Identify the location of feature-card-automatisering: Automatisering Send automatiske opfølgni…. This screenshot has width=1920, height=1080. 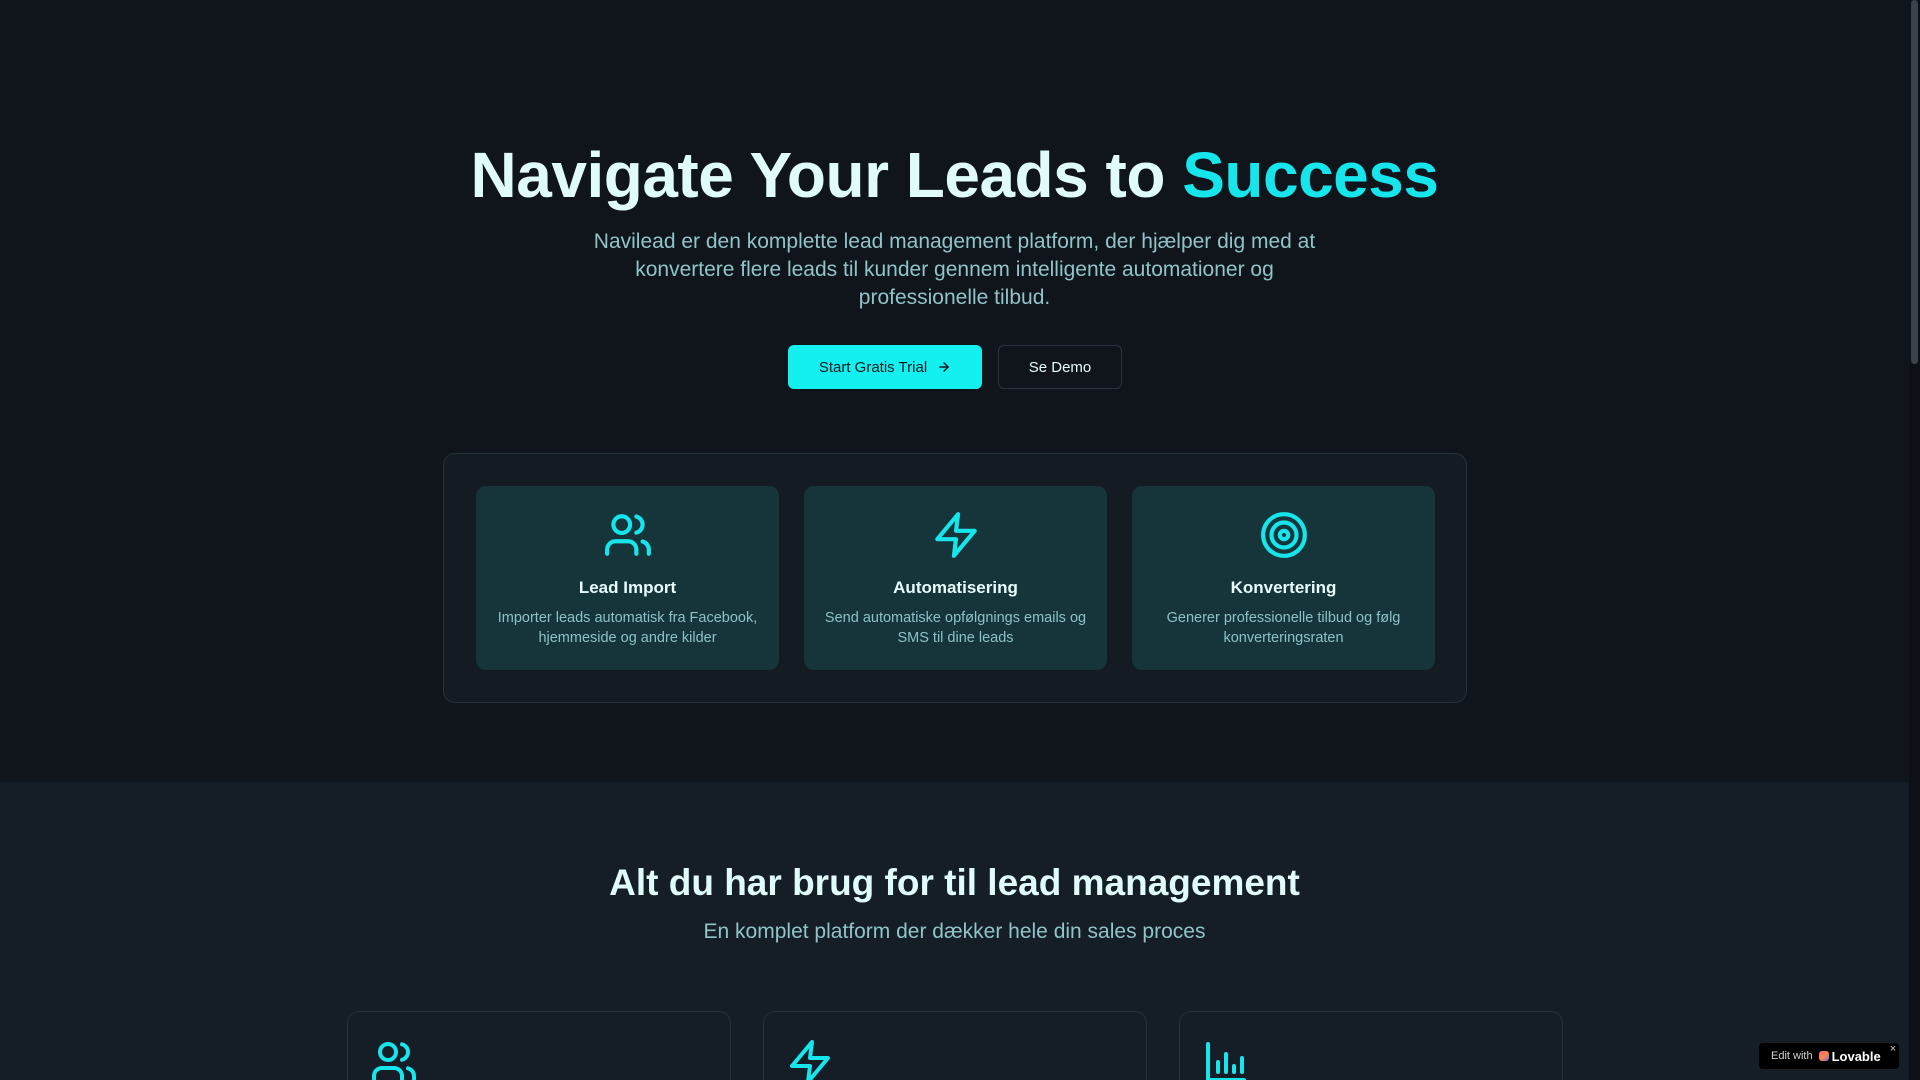
(955, 578).